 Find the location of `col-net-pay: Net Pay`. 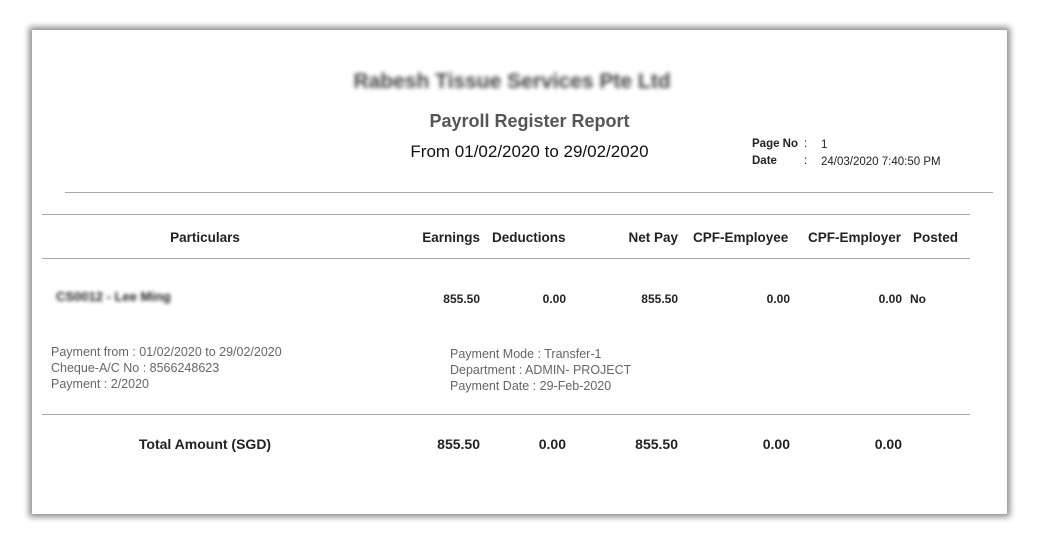

col-net-pay: Net Pay is located at coordinates (653, 237).